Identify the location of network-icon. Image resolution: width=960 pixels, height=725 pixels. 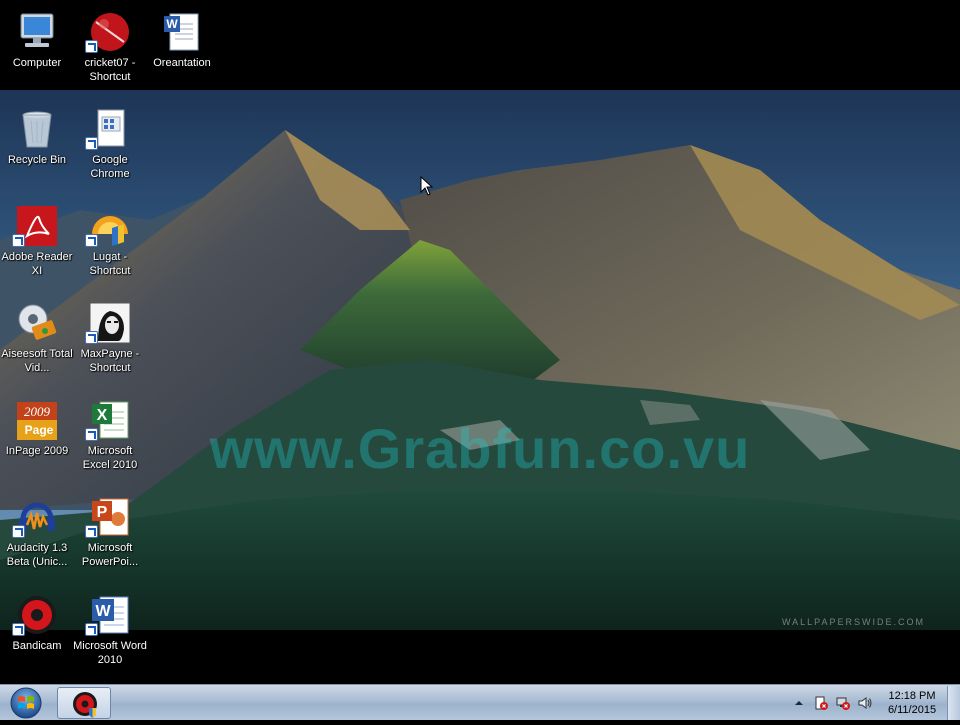
(843, 703).